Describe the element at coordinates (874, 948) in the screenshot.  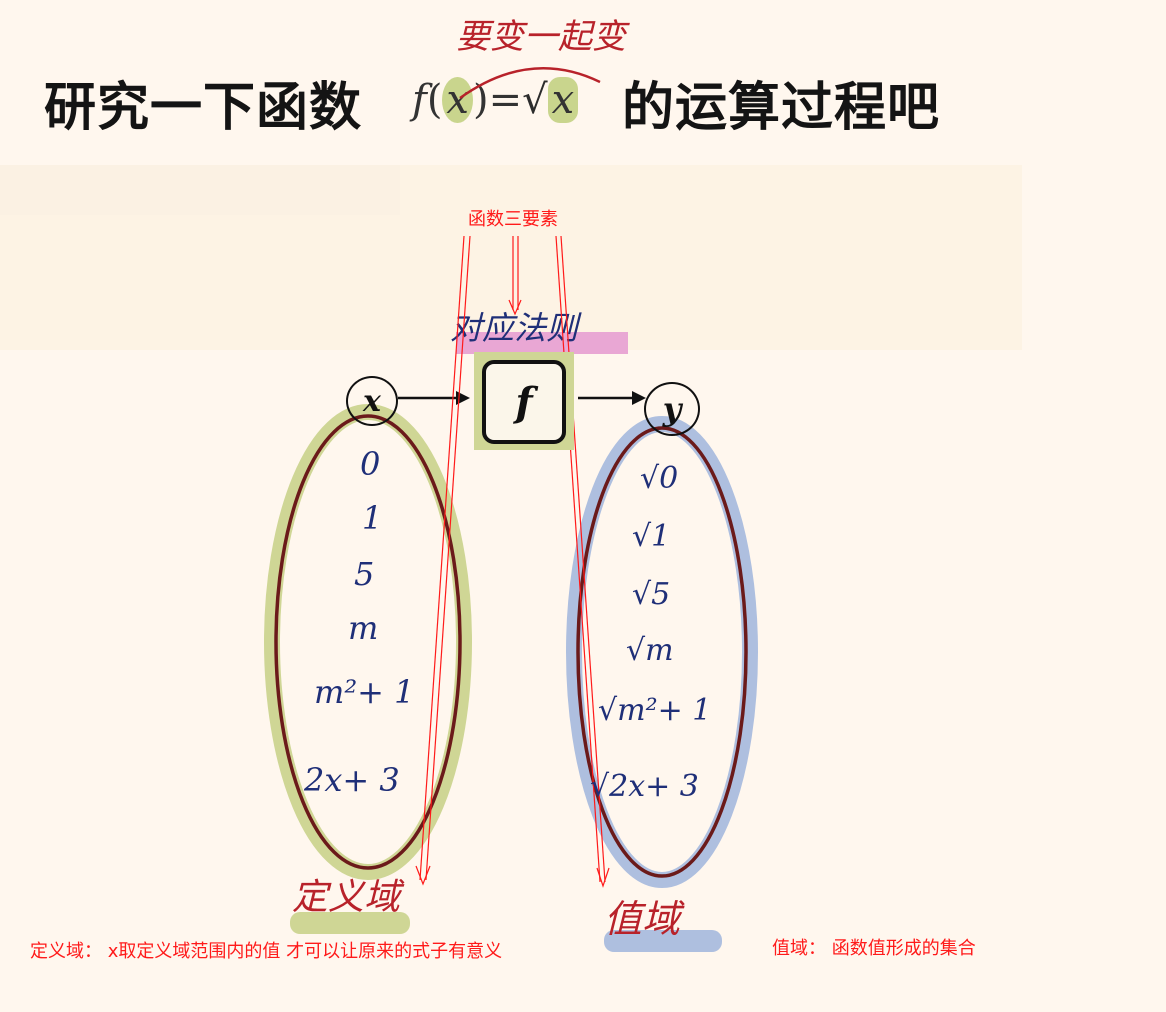
I see `range-definition-note: 值域： 函数值形成的集合` at that location.